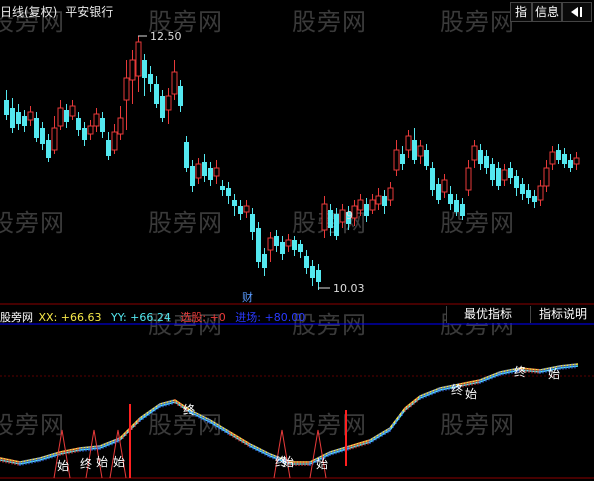  What do you see at coordinates (166, 36) in the screenshot?
I see `high-label: 12.50` at bounding box center [166, 36].